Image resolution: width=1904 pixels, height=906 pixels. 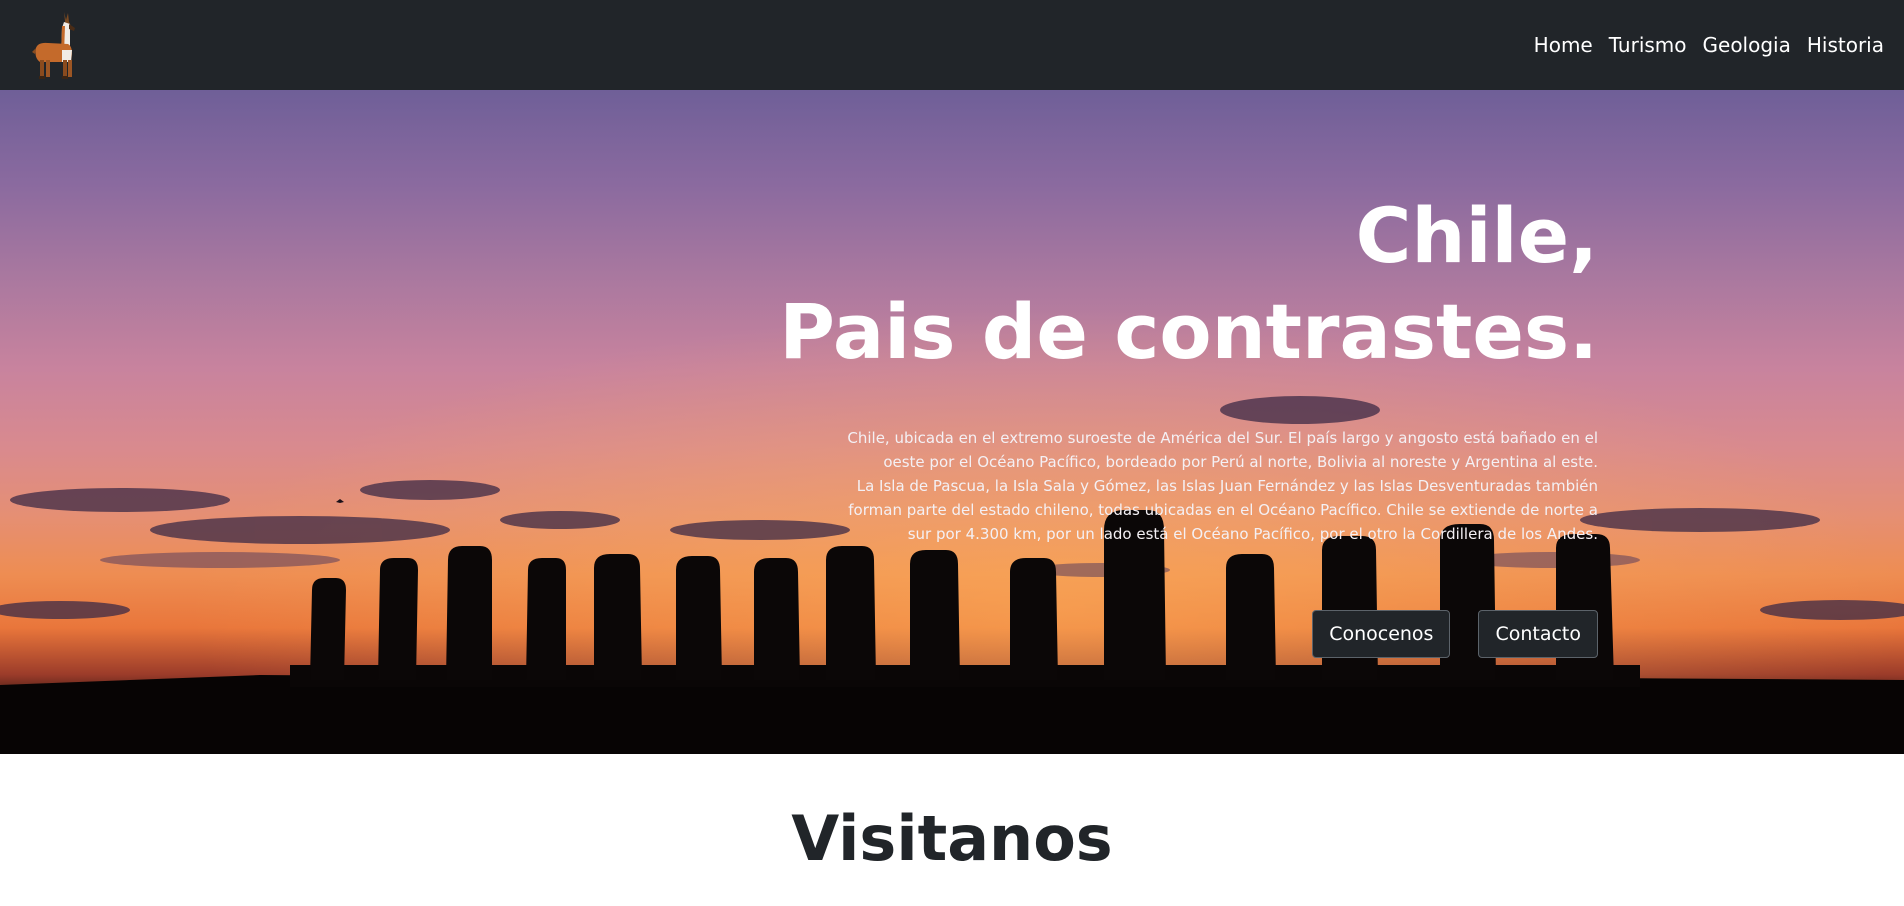 What do you see at coordinates (1538, 634) in the screenshot?
I see `contacto-button: Contacto` at bounding box center [1538, 634].